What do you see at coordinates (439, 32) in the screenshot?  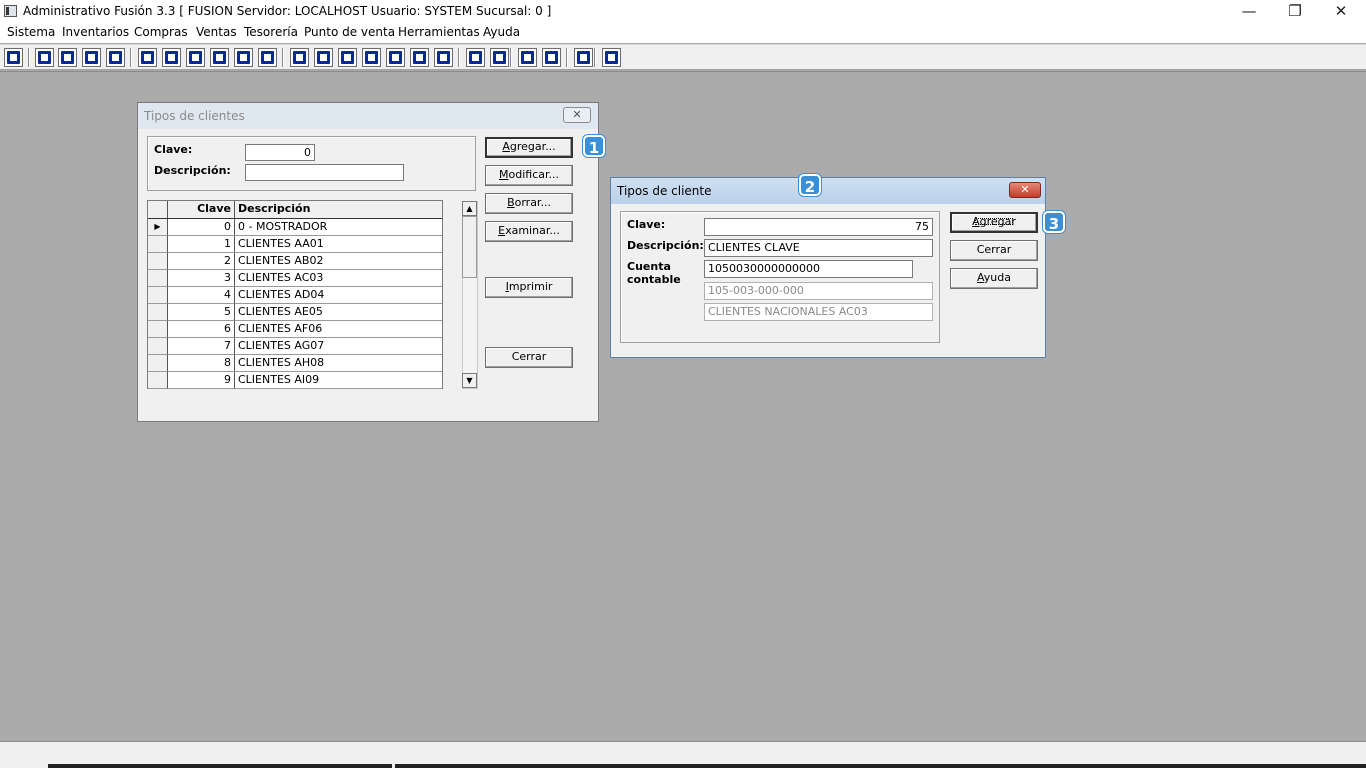 I see `menu-herramientas: Herramientas` at bounding box center [439, 32].